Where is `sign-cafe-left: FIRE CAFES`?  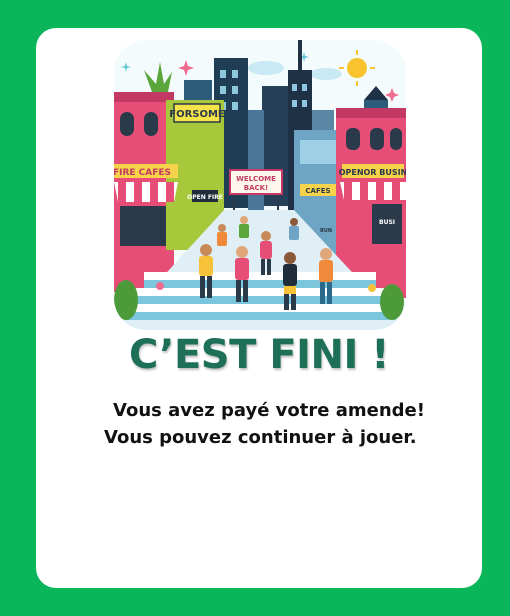
sign-cafe-left: FIRE CAFES is located at coordinates (142, 173).